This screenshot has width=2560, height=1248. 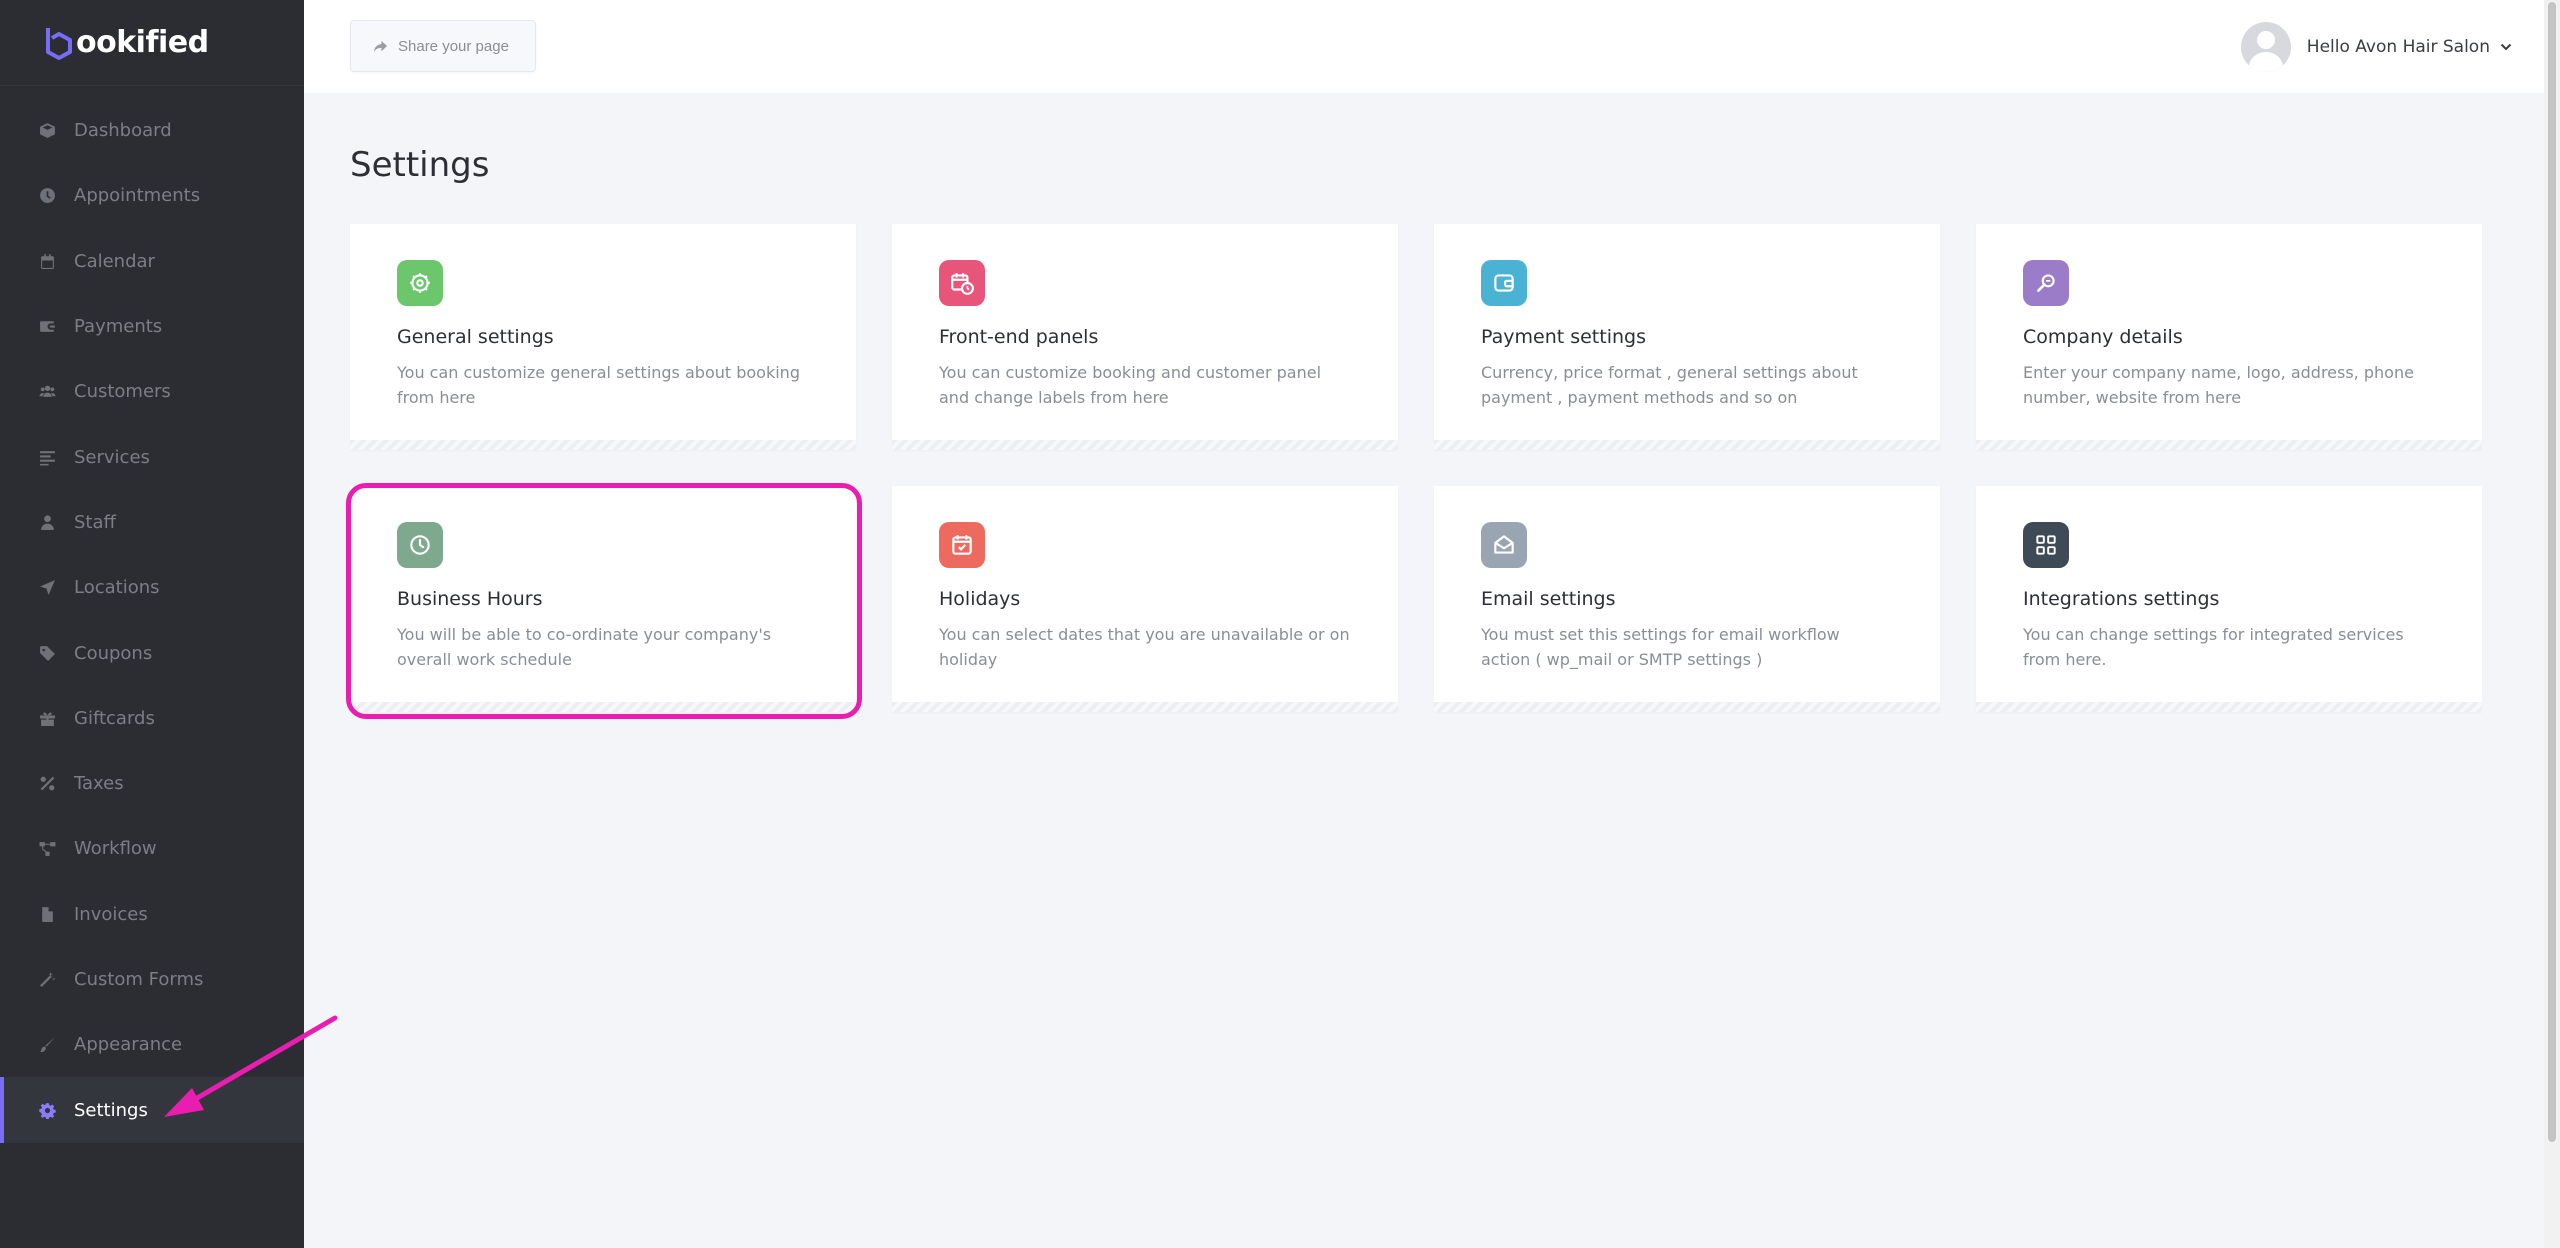 I want to click on calendar-clock-icon, so click(x=962, y=283).